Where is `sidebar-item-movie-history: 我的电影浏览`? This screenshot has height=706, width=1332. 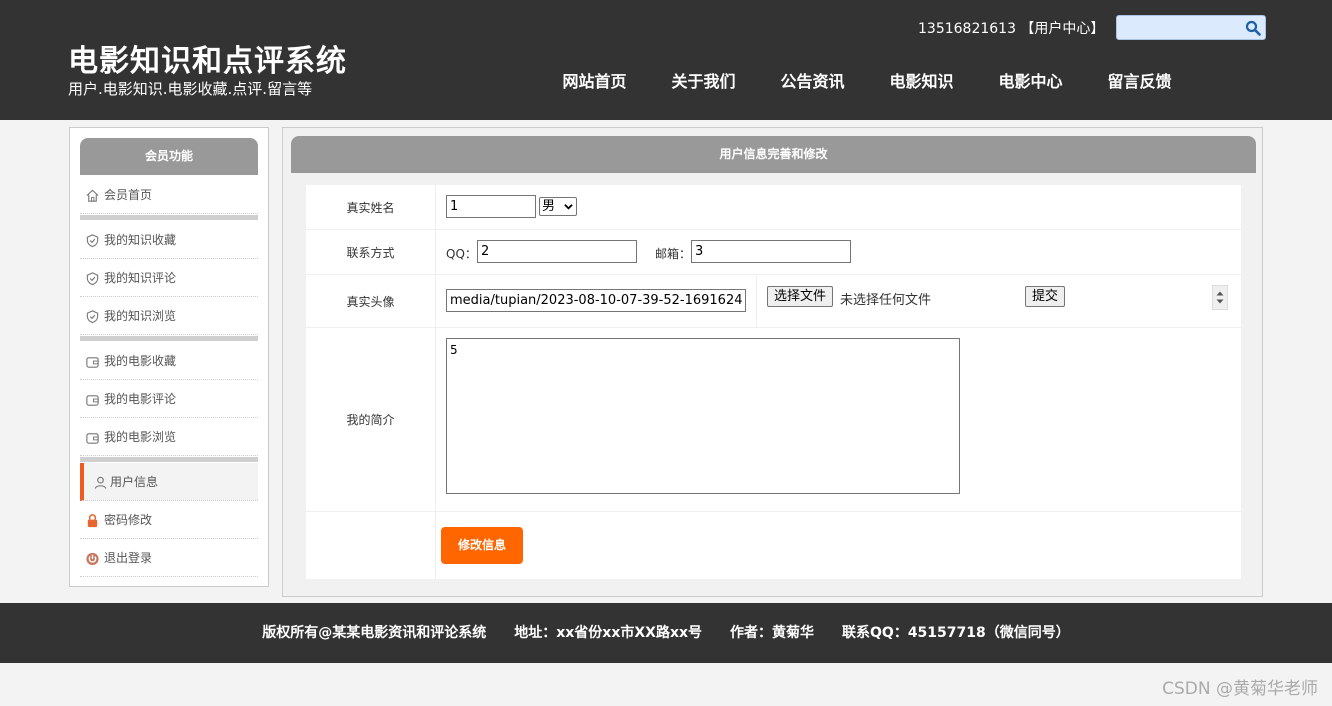 sidebar-item-movie-history: 我的电影浏览 is located at coordinates (169, 437).